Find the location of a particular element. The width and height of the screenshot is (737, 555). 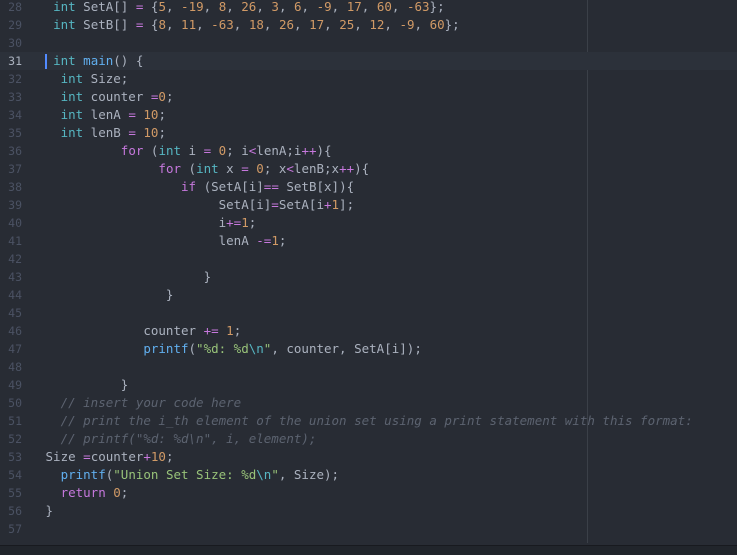

code-token: -= is located at coordinates (264, 240).